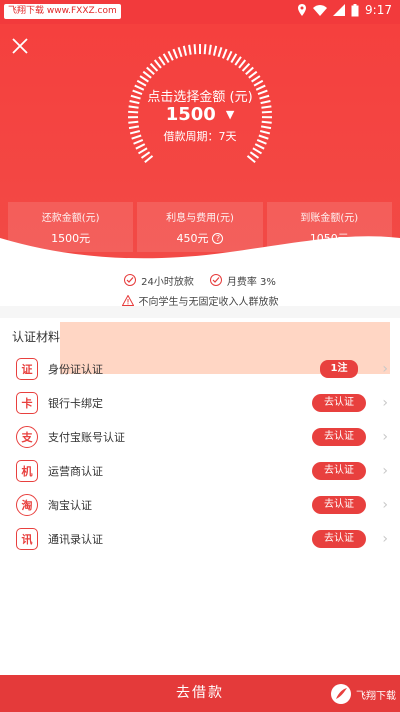 Image resolution: width=400 pixels, height=712 pixels. Describe the element at coordinates (378, 10) in the screenshot. I see `clock: 9:17` at that location.